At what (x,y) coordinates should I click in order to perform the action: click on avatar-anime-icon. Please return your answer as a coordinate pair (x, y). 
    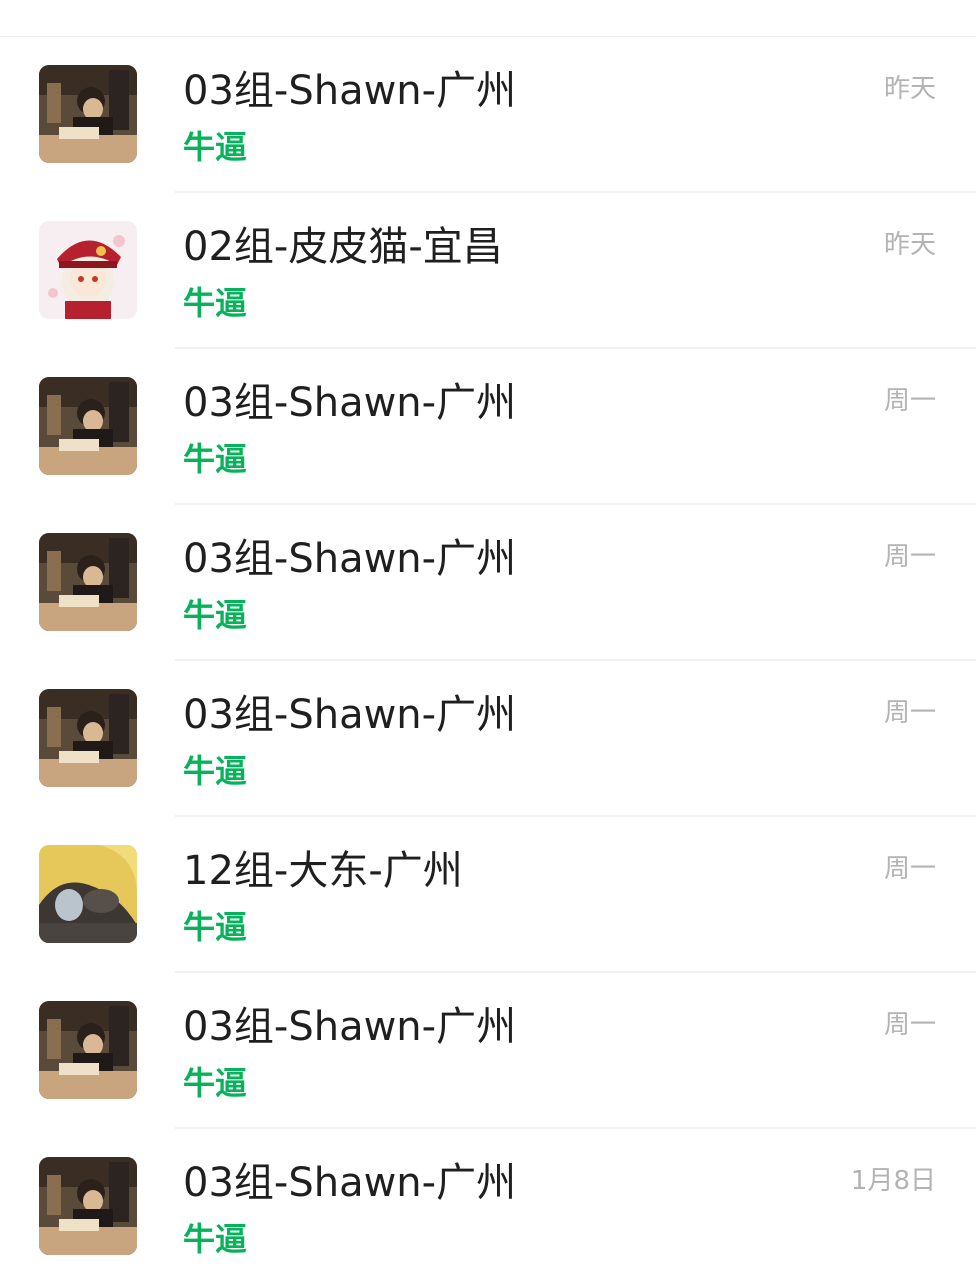
    Looking at the image, I should click on (88, 270).